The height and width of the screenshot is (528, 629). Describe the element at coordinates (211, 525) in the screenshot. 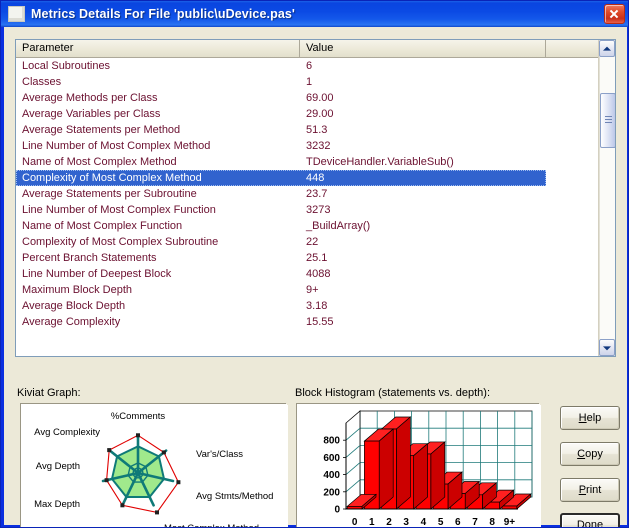

I see `kiviat-axis-label: Most Complex Method` at that location.